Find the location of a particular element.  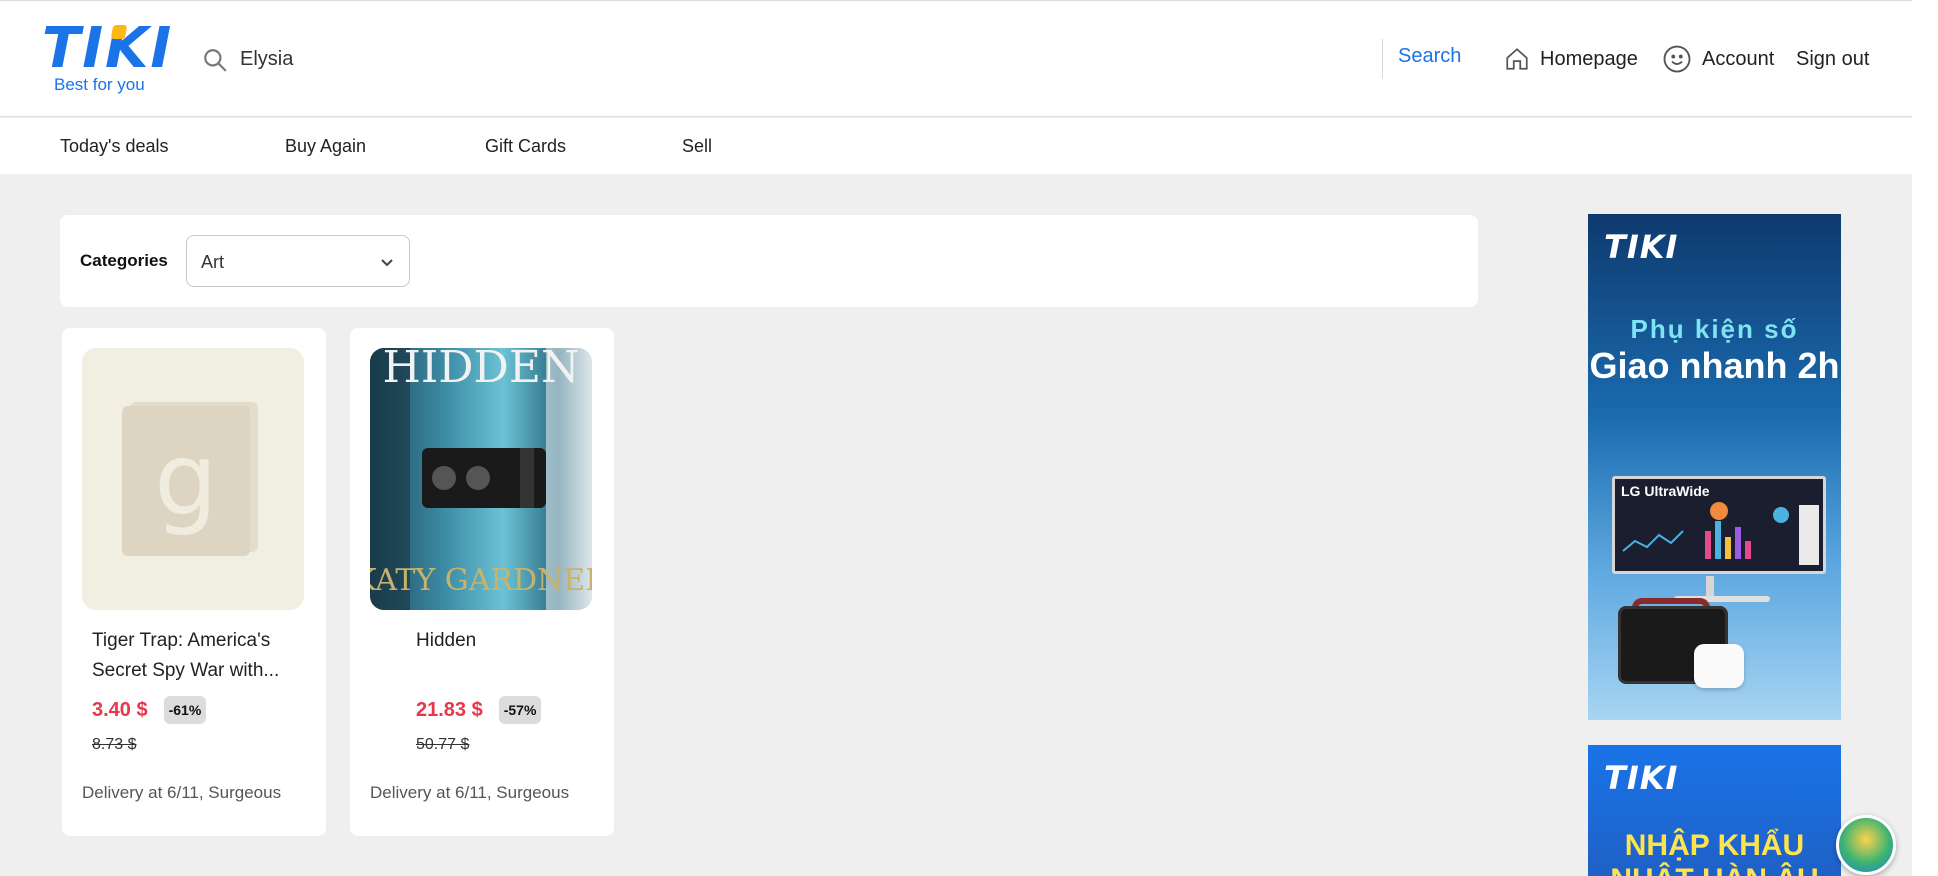

nav-signout: Sign out is located at coordinates (1832, 59).